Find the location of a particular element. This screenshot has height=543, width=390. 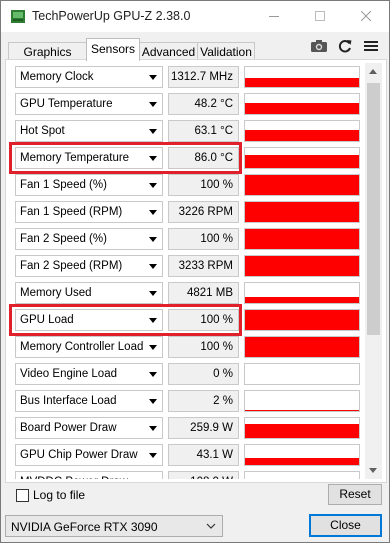

reset-button: Reset is located at coordinates (355, 494).